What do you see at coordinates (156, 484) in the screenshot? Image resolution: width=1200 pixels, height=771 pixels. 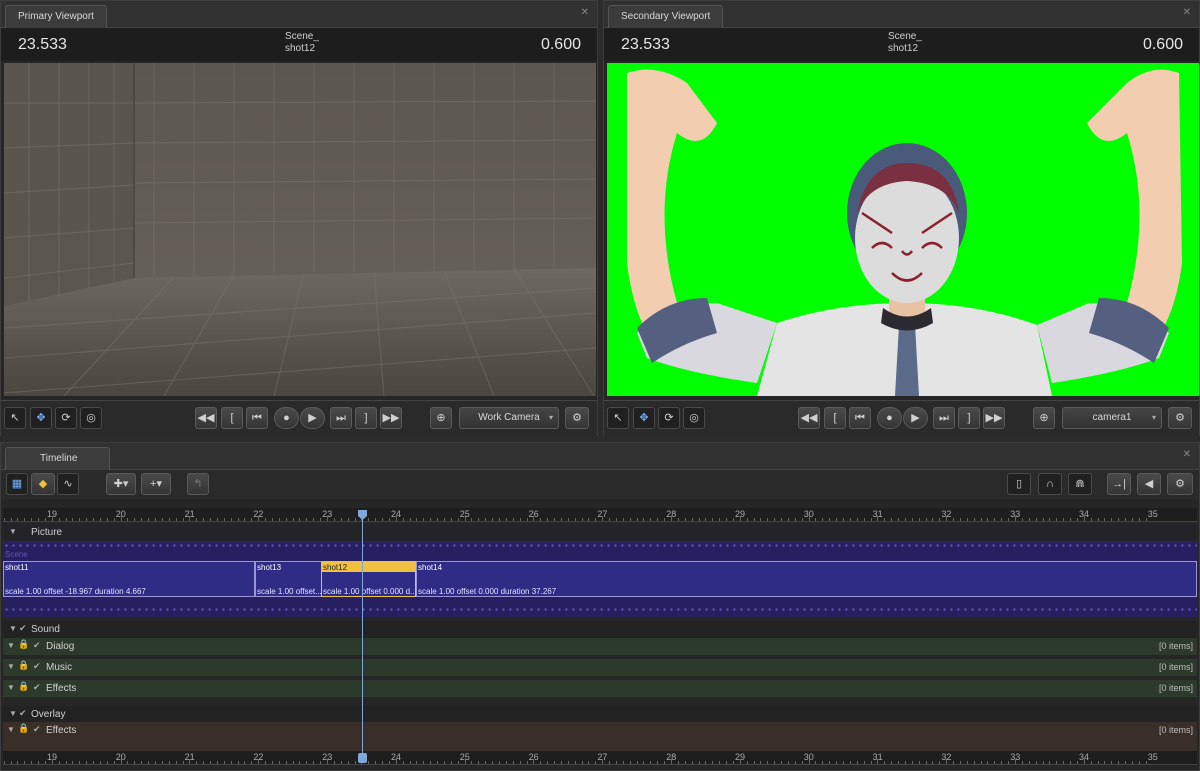 I see `add-track-button: +▾` at bounding box center [156, 484].